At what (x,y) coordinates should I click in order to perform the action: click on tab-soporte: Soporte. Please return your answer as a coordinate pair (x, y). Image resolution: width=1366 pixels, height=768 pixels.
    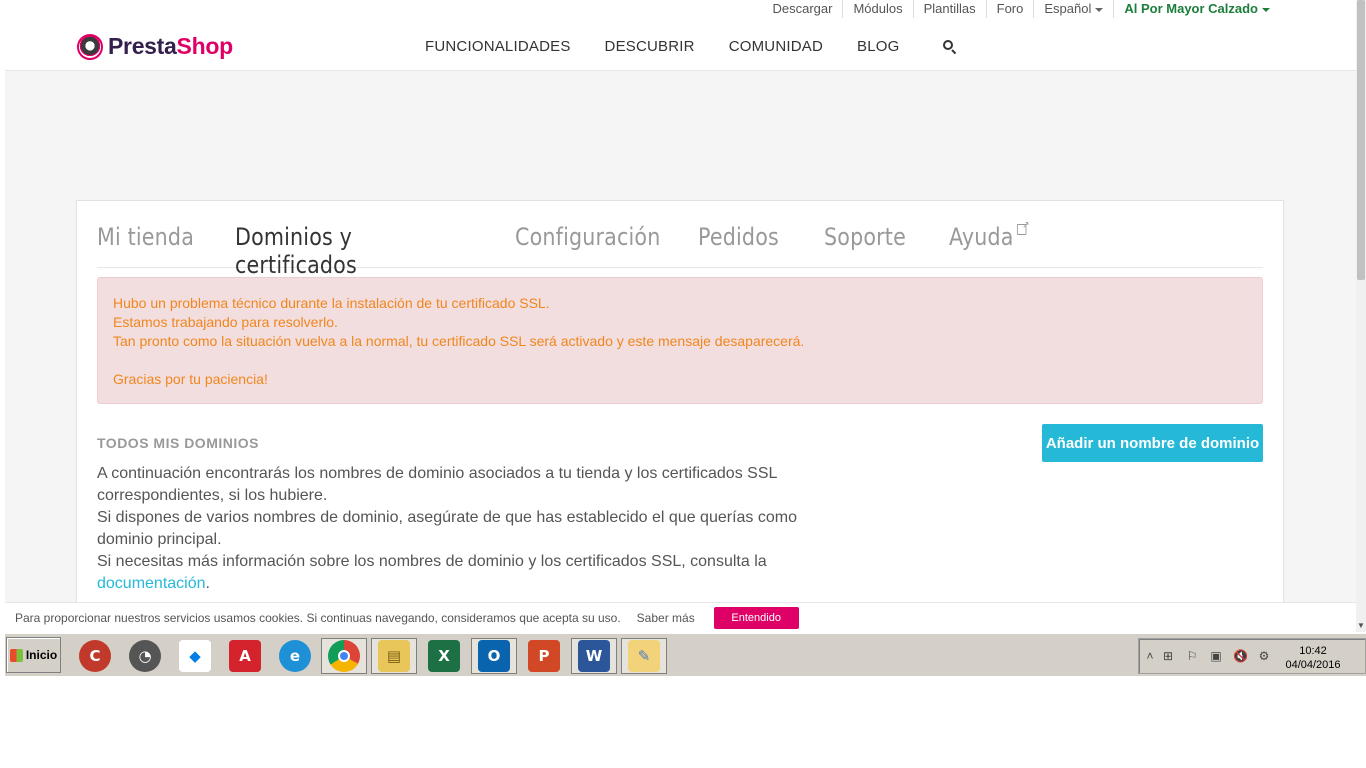
    Looking at the image, I should click on (875, 245).